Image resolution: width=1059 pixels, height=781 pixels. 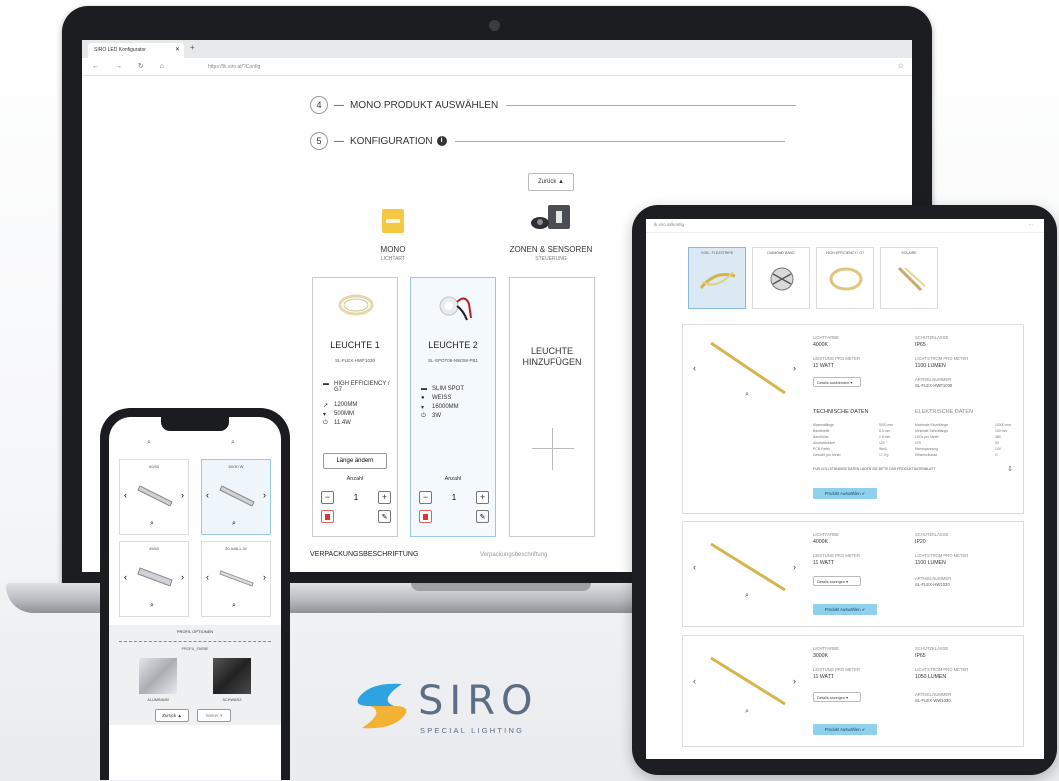 I want to click on step-4: 4 — MONO PRODUKT AUSWÄHLEN, so click(x=553, y=105).